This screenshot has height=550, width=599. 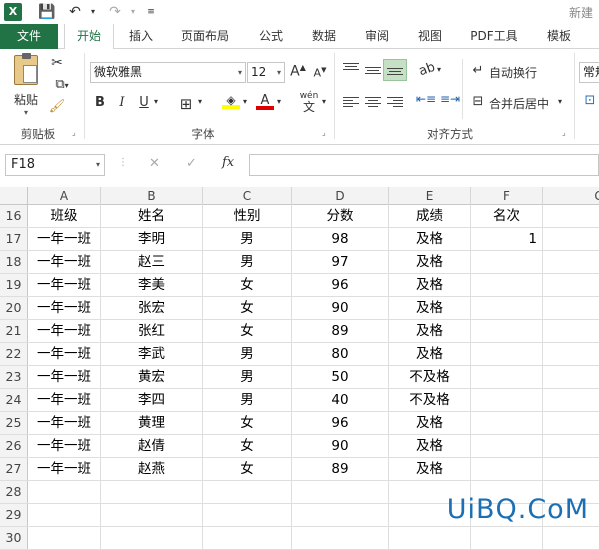 I want to click on cell-b24: 李四, so click(x=152, y=400).